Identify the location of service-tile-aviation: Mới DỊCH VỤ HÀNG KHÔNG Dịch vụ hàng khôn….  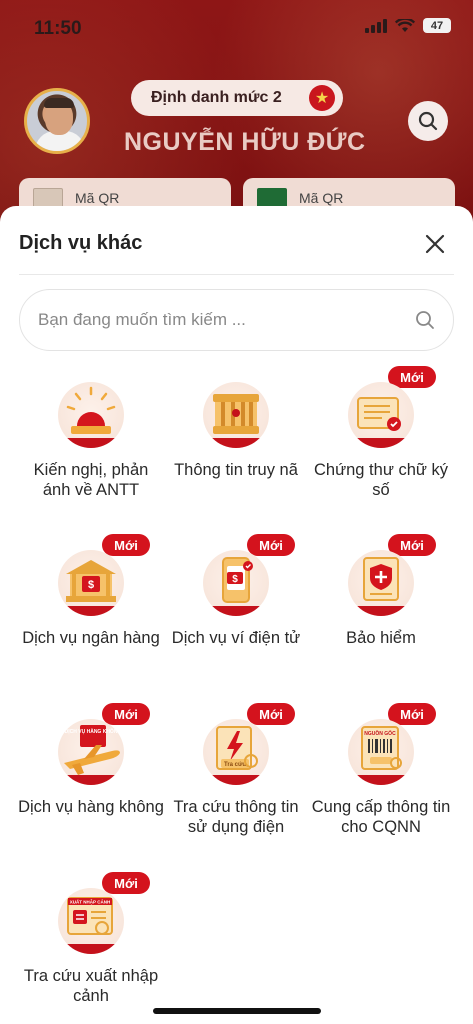
(91, 783).